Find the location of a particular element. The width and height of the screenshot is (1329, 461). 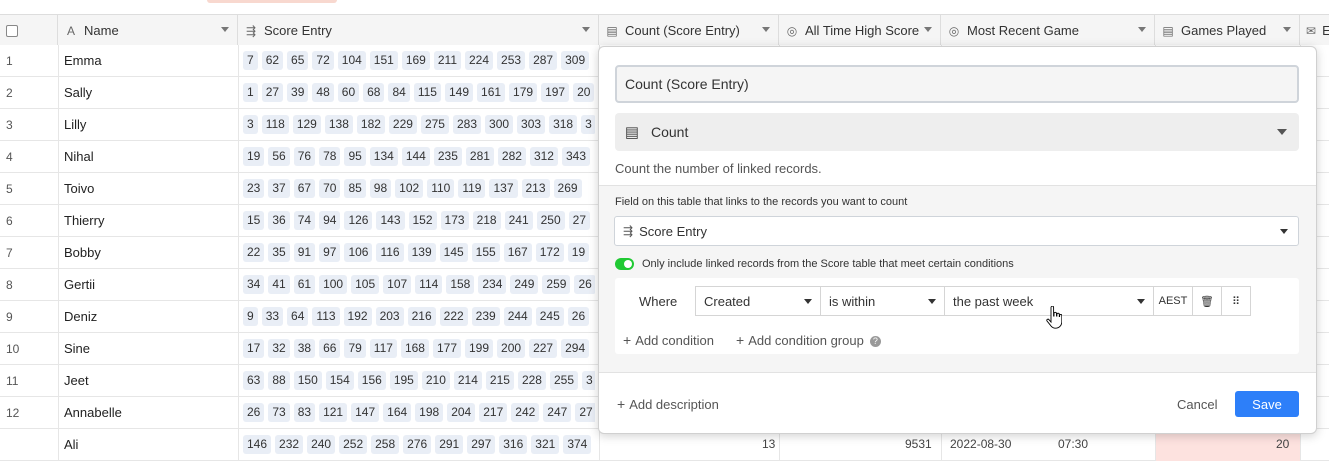

field-name-input: Count (Score Entry) is located at coordinates (957, 84).